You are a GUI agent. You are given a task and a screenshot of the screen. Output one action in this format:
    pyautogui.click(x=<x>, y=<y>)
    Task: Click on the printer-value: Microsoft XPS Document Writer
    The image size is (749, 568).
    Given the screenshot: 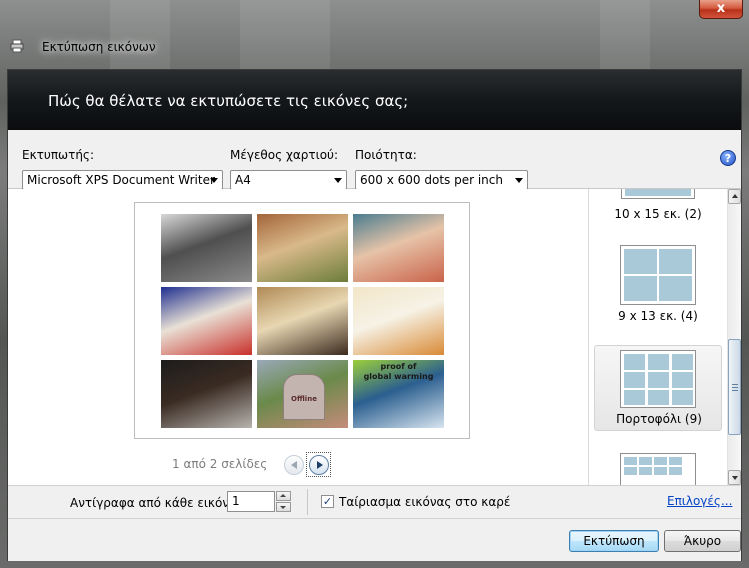 What is the action you would take?
    pyautogui.click(x=121, y=180)
    